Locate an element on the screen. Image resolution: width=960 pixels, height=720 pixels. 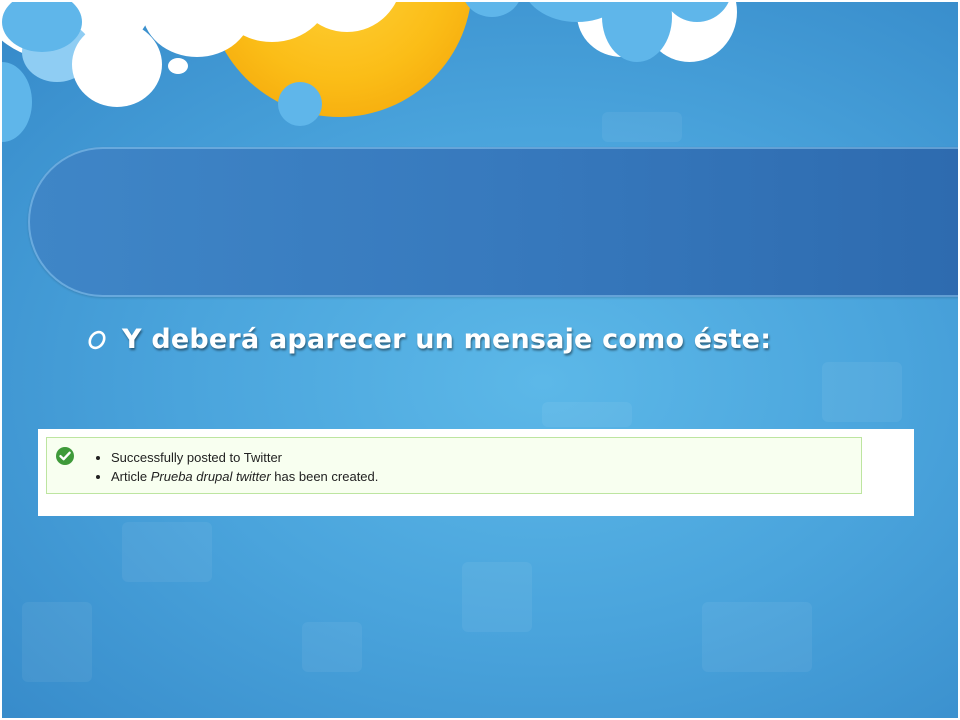
message-item: Successfully posted to Twitter is located at coordinates (244, 457).